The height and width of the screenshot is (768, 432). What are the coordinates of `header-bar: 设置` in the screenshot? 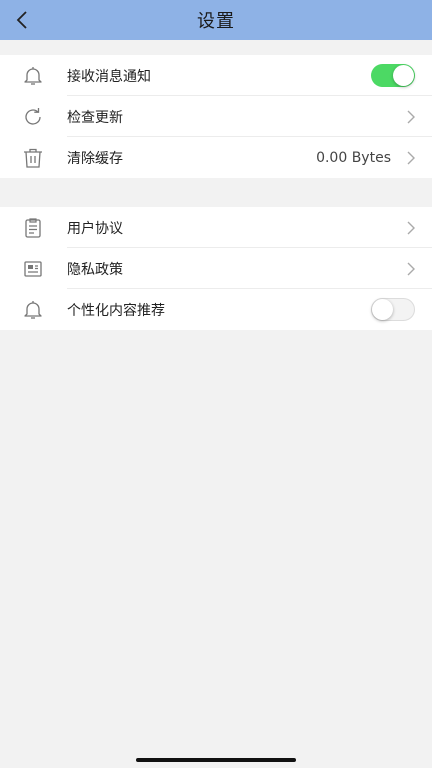 It's located at (216, 20).